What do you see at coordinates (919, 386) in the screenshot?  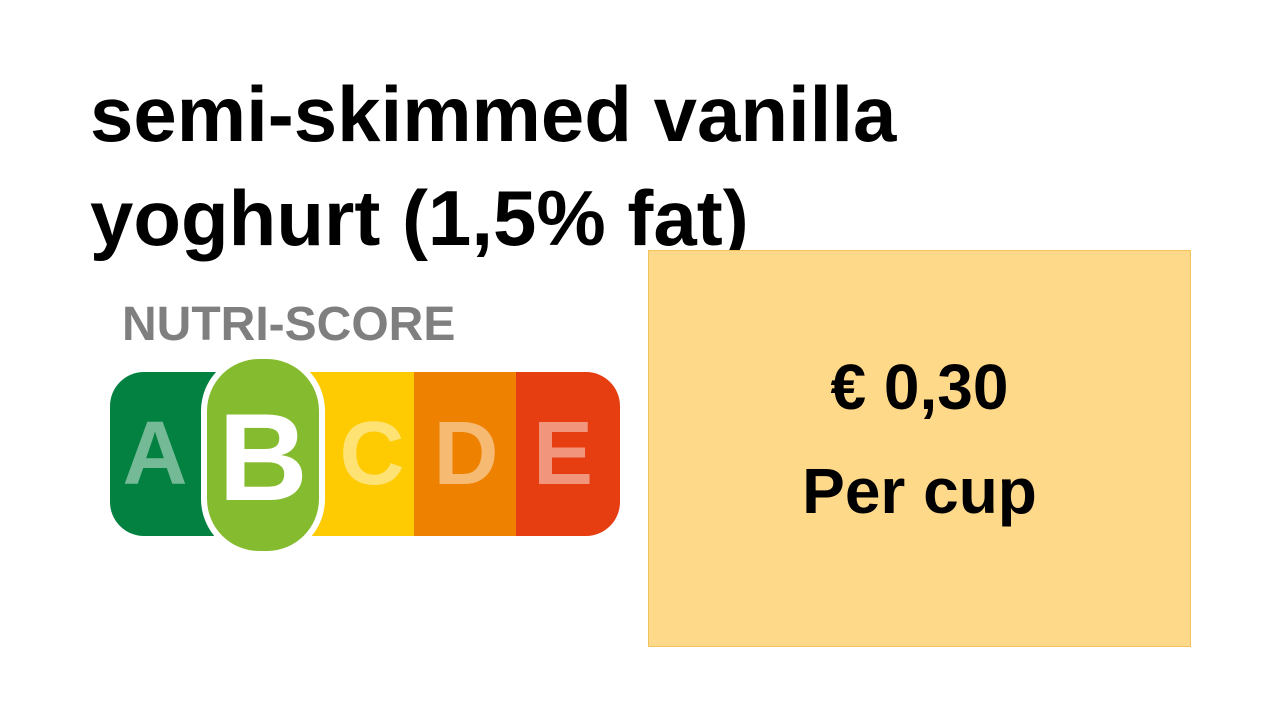 I see `price-amount: € 0,30` at bounding box center [919, 386].